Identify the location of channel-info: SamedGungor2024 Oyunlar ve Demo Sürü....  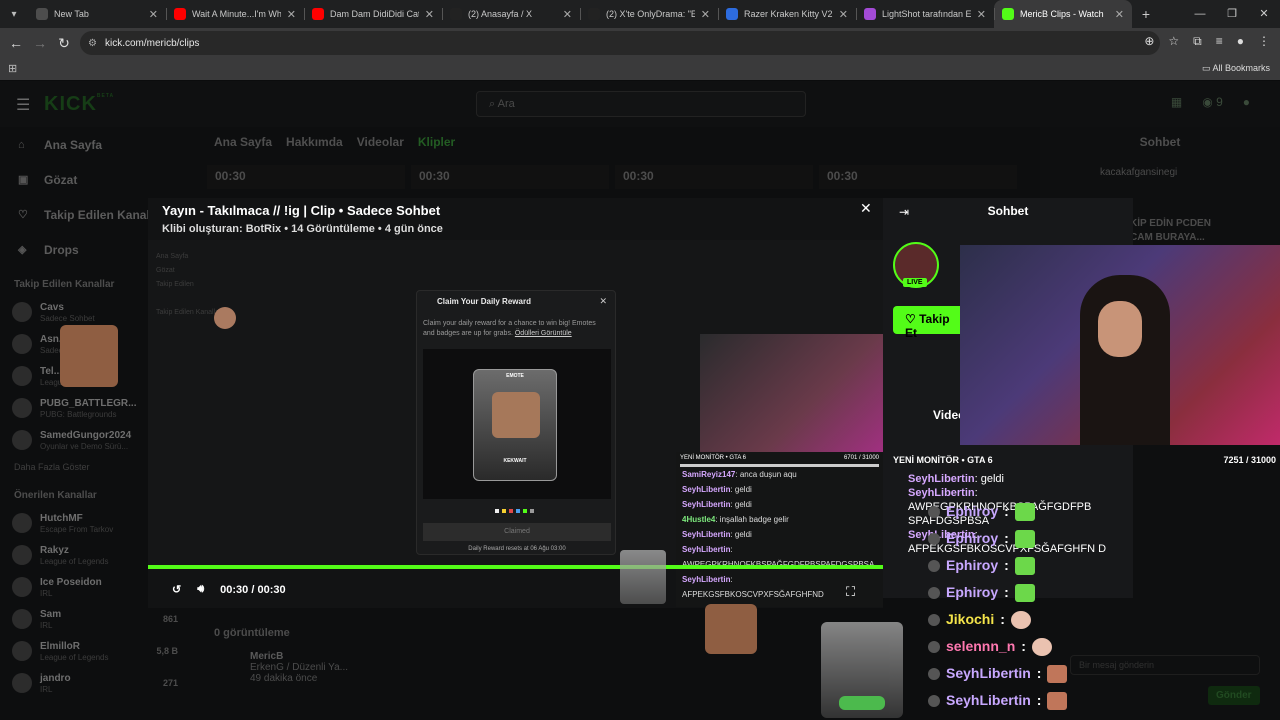
(85, 440).